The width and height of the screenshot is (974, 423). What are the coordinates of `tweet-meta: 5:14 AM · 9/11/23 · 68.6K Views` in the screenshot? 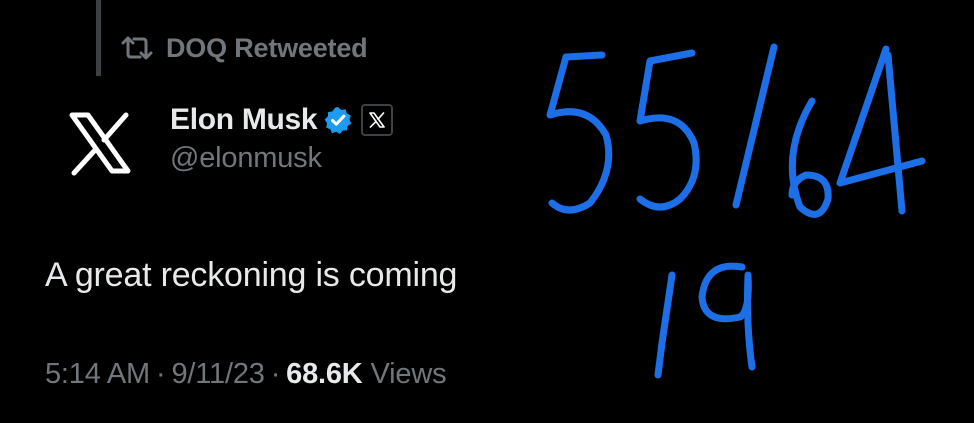 It's located at (246, 374).